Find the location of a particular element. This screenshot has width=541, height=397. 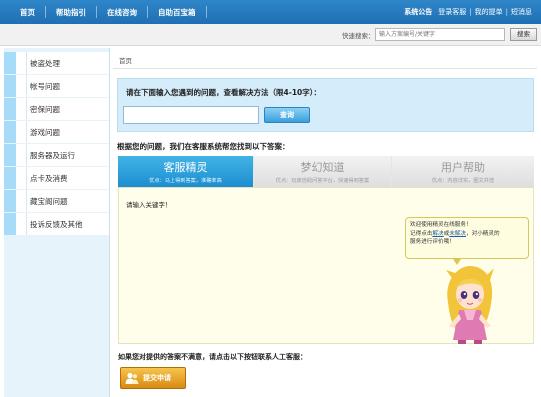

bubble-line: 服务进行评价哦！ is located at coordinates (432, 242).